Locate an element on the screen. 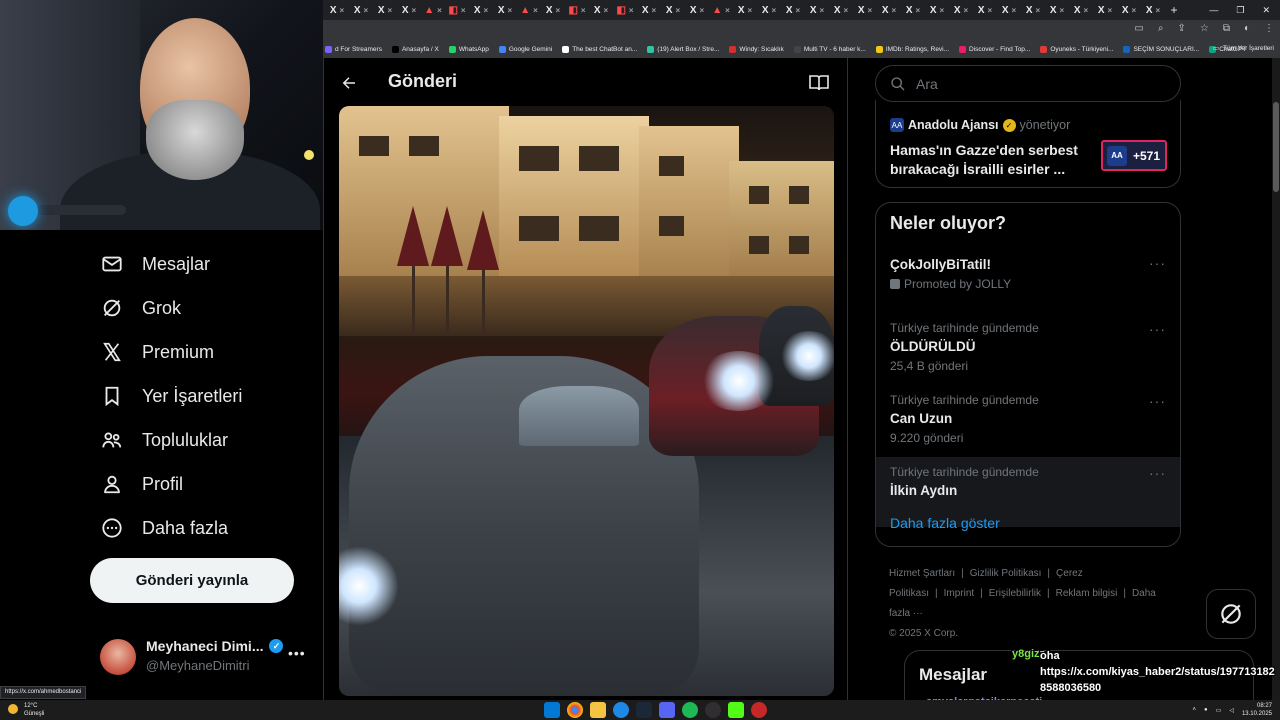  share-icon: ⇪ is located at coordinates (1181, 28).